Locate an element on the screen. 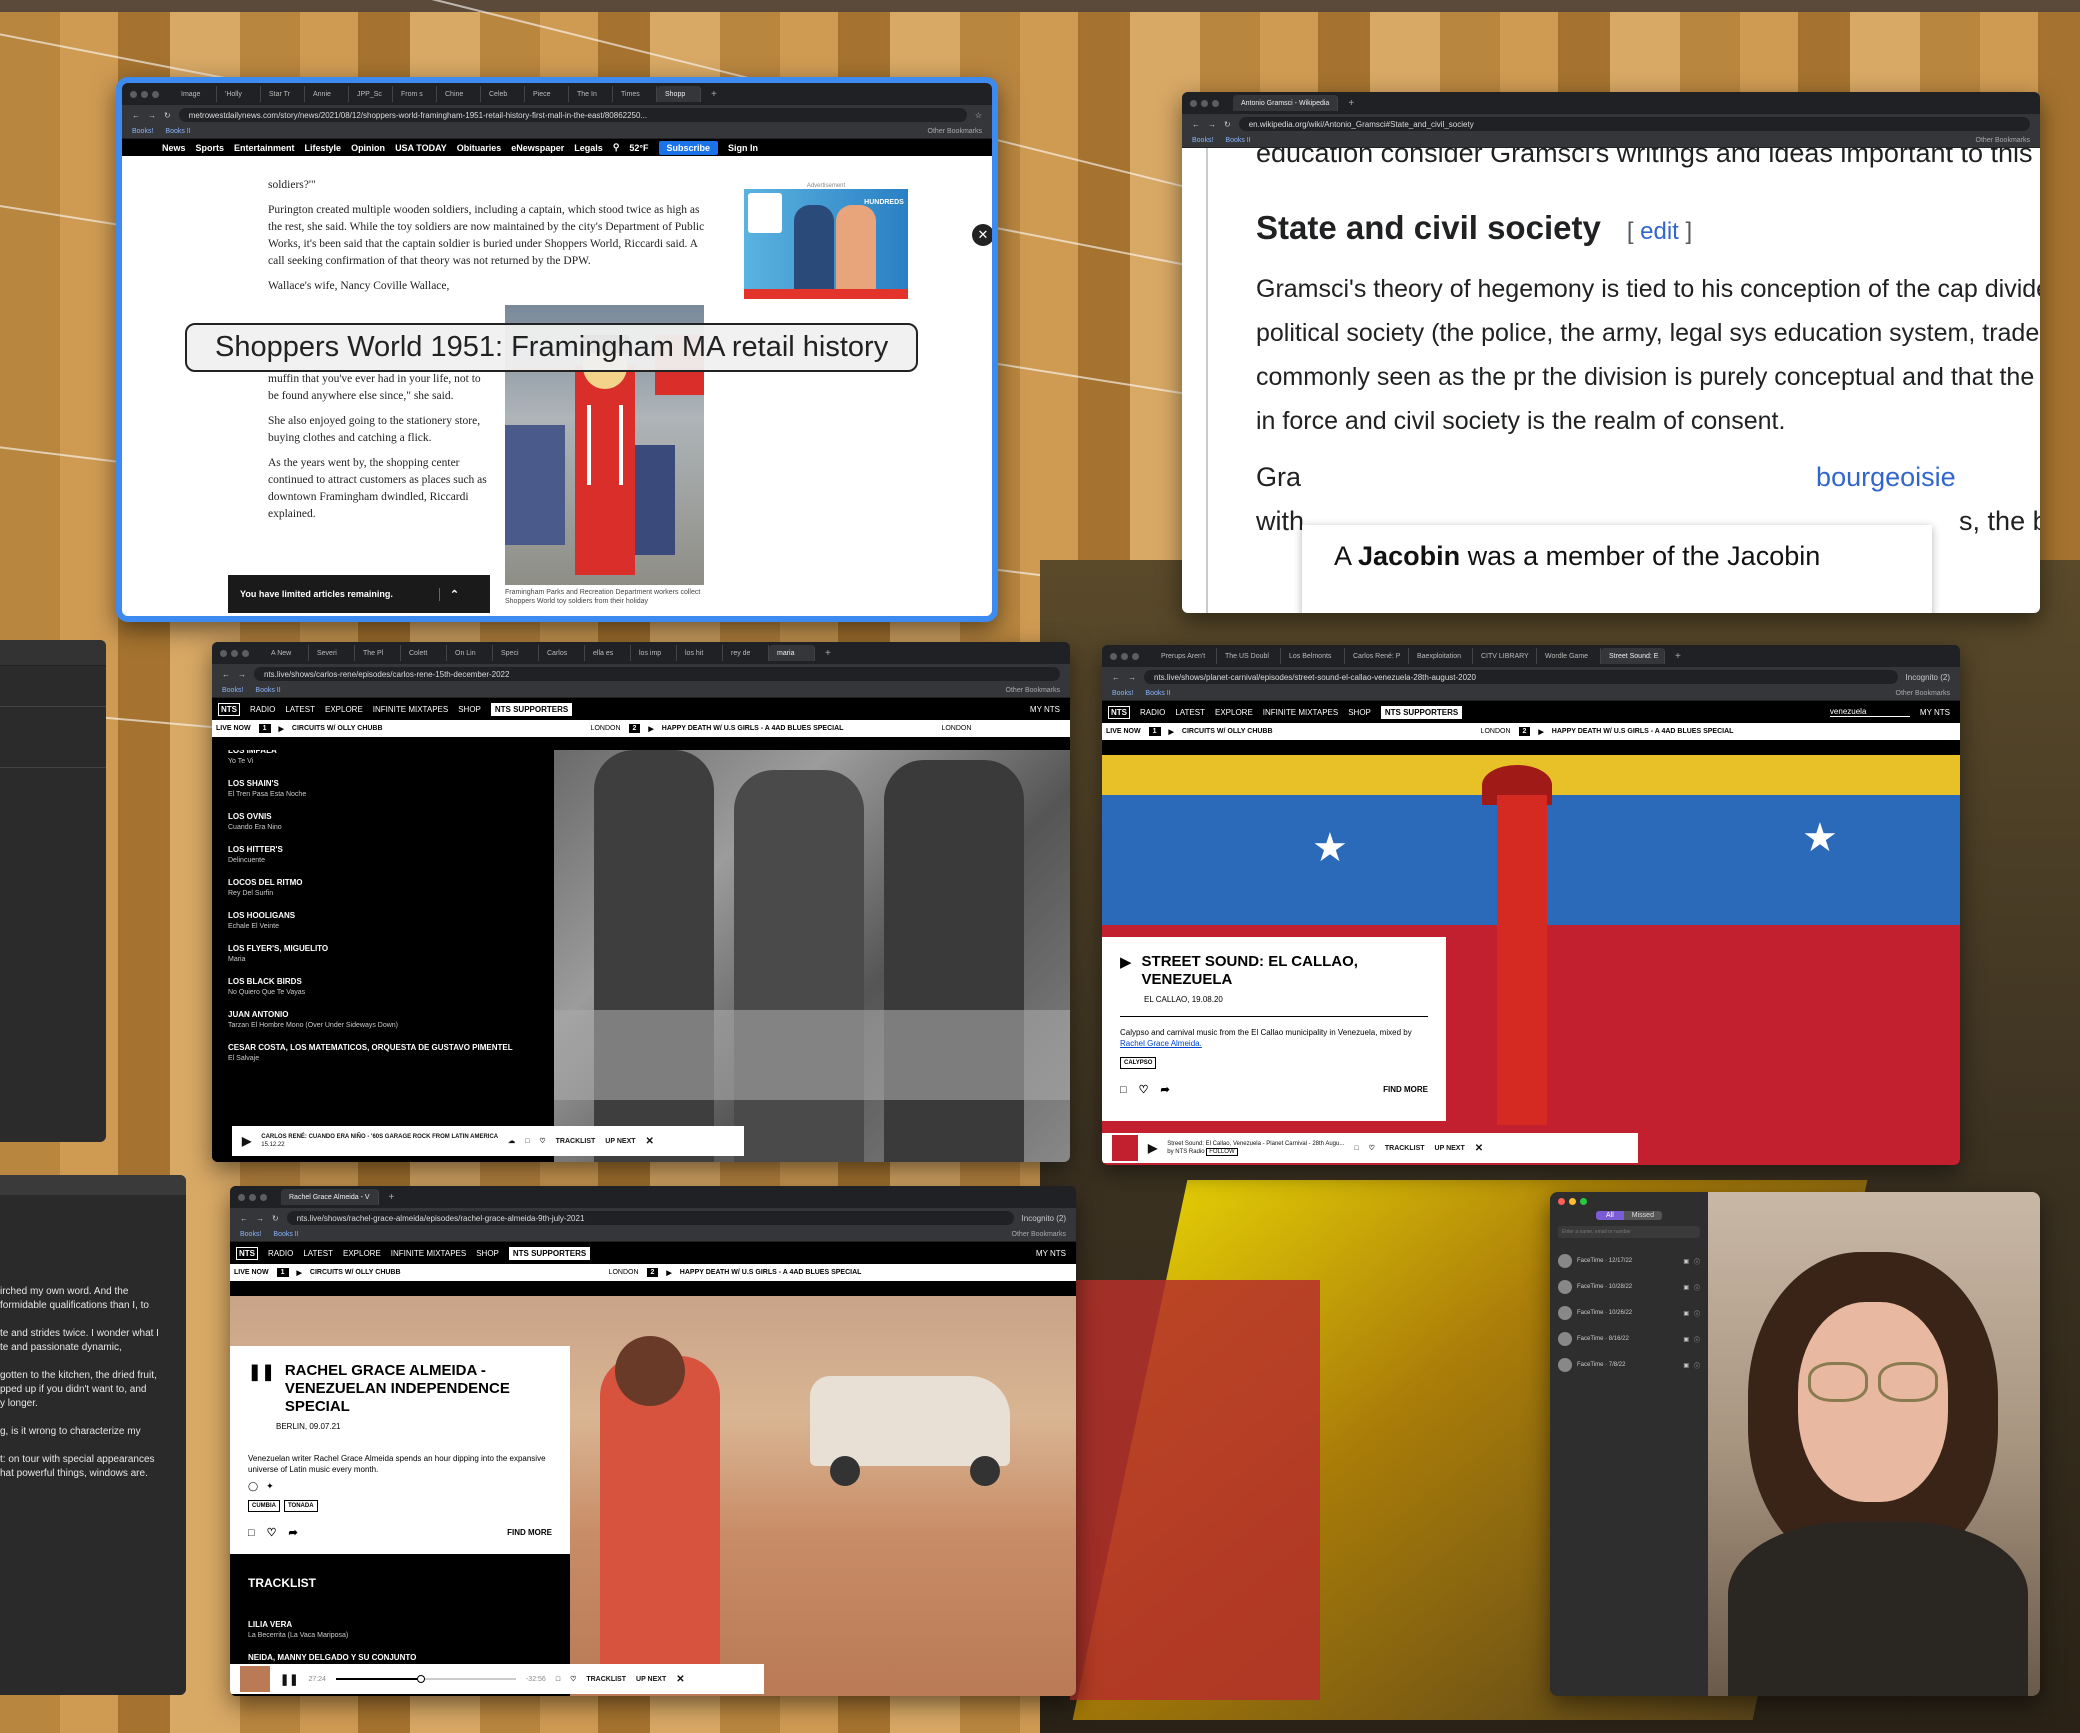 The image size is (2080, 1733). my-nts-link: MY NTS is located at coordinates (1935, 712).